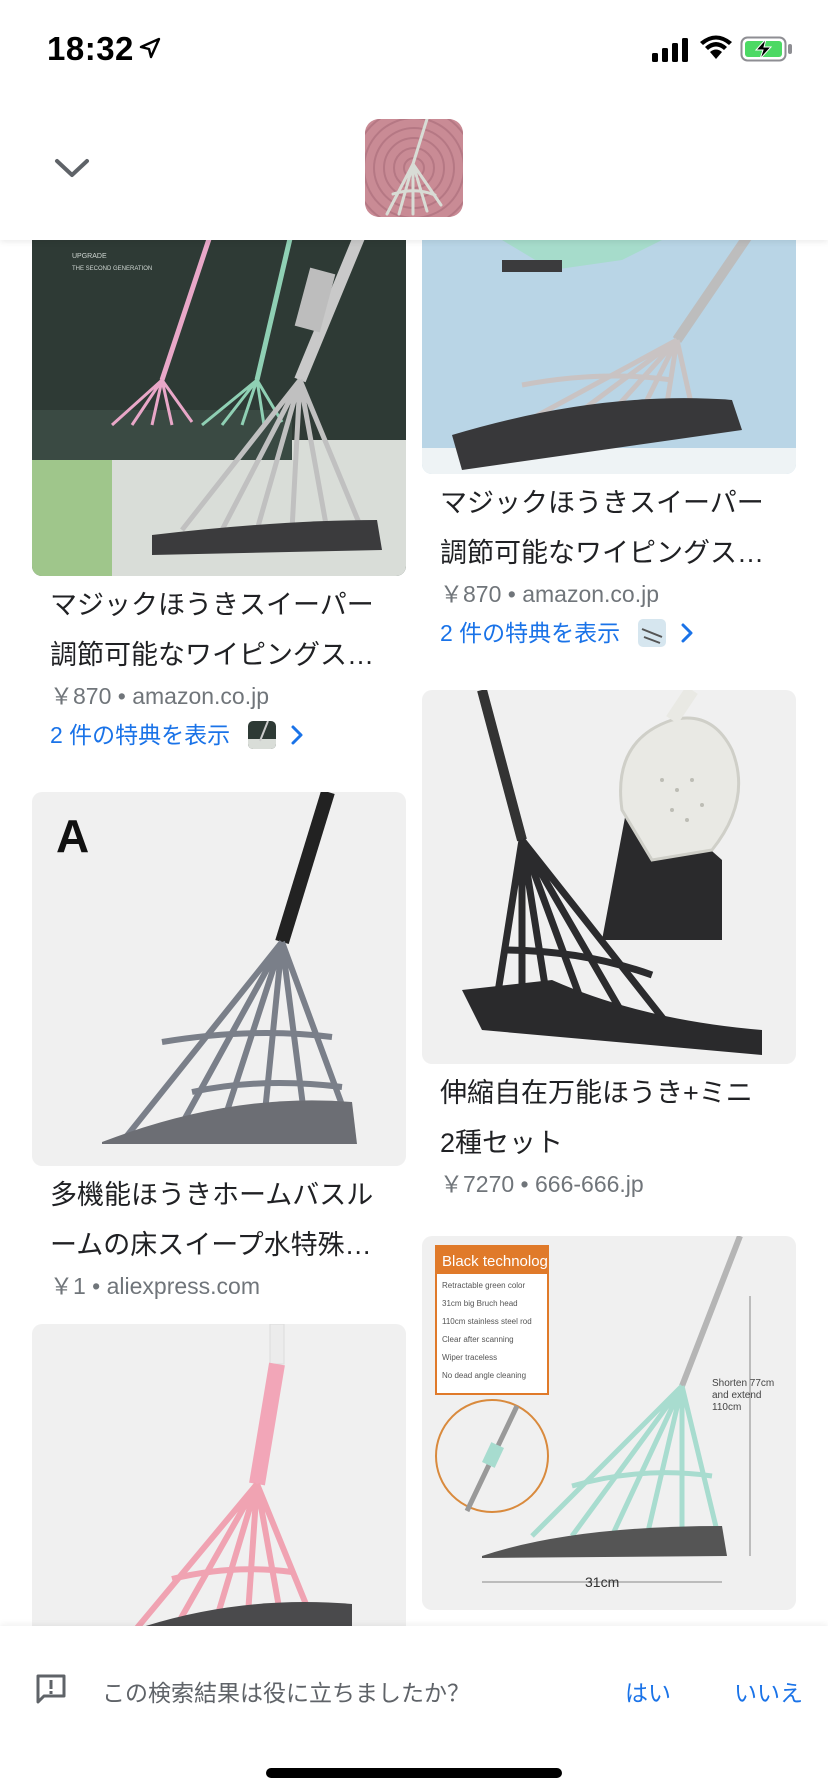 The width and height of the screenshot is (828, 1792). I want to click on feedback-yes-button: はい, so click(648, 1691).